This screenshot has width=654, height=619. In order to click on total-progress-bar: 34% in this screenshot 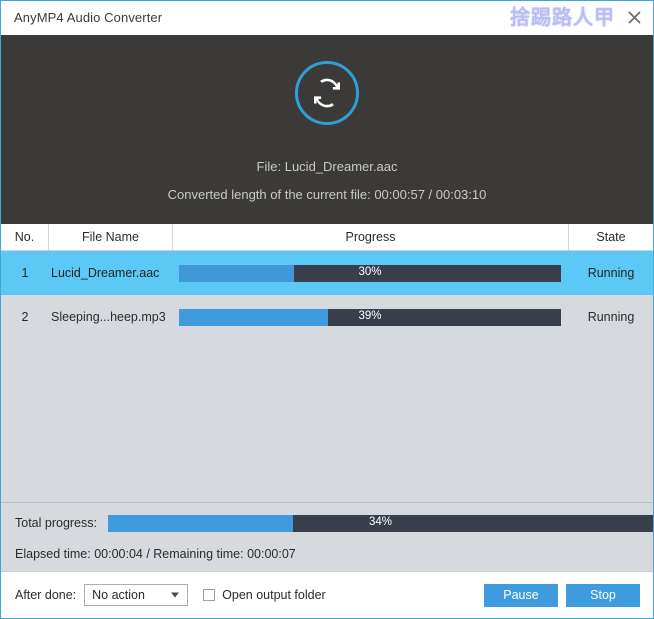, I will do `click(380, 523)`.